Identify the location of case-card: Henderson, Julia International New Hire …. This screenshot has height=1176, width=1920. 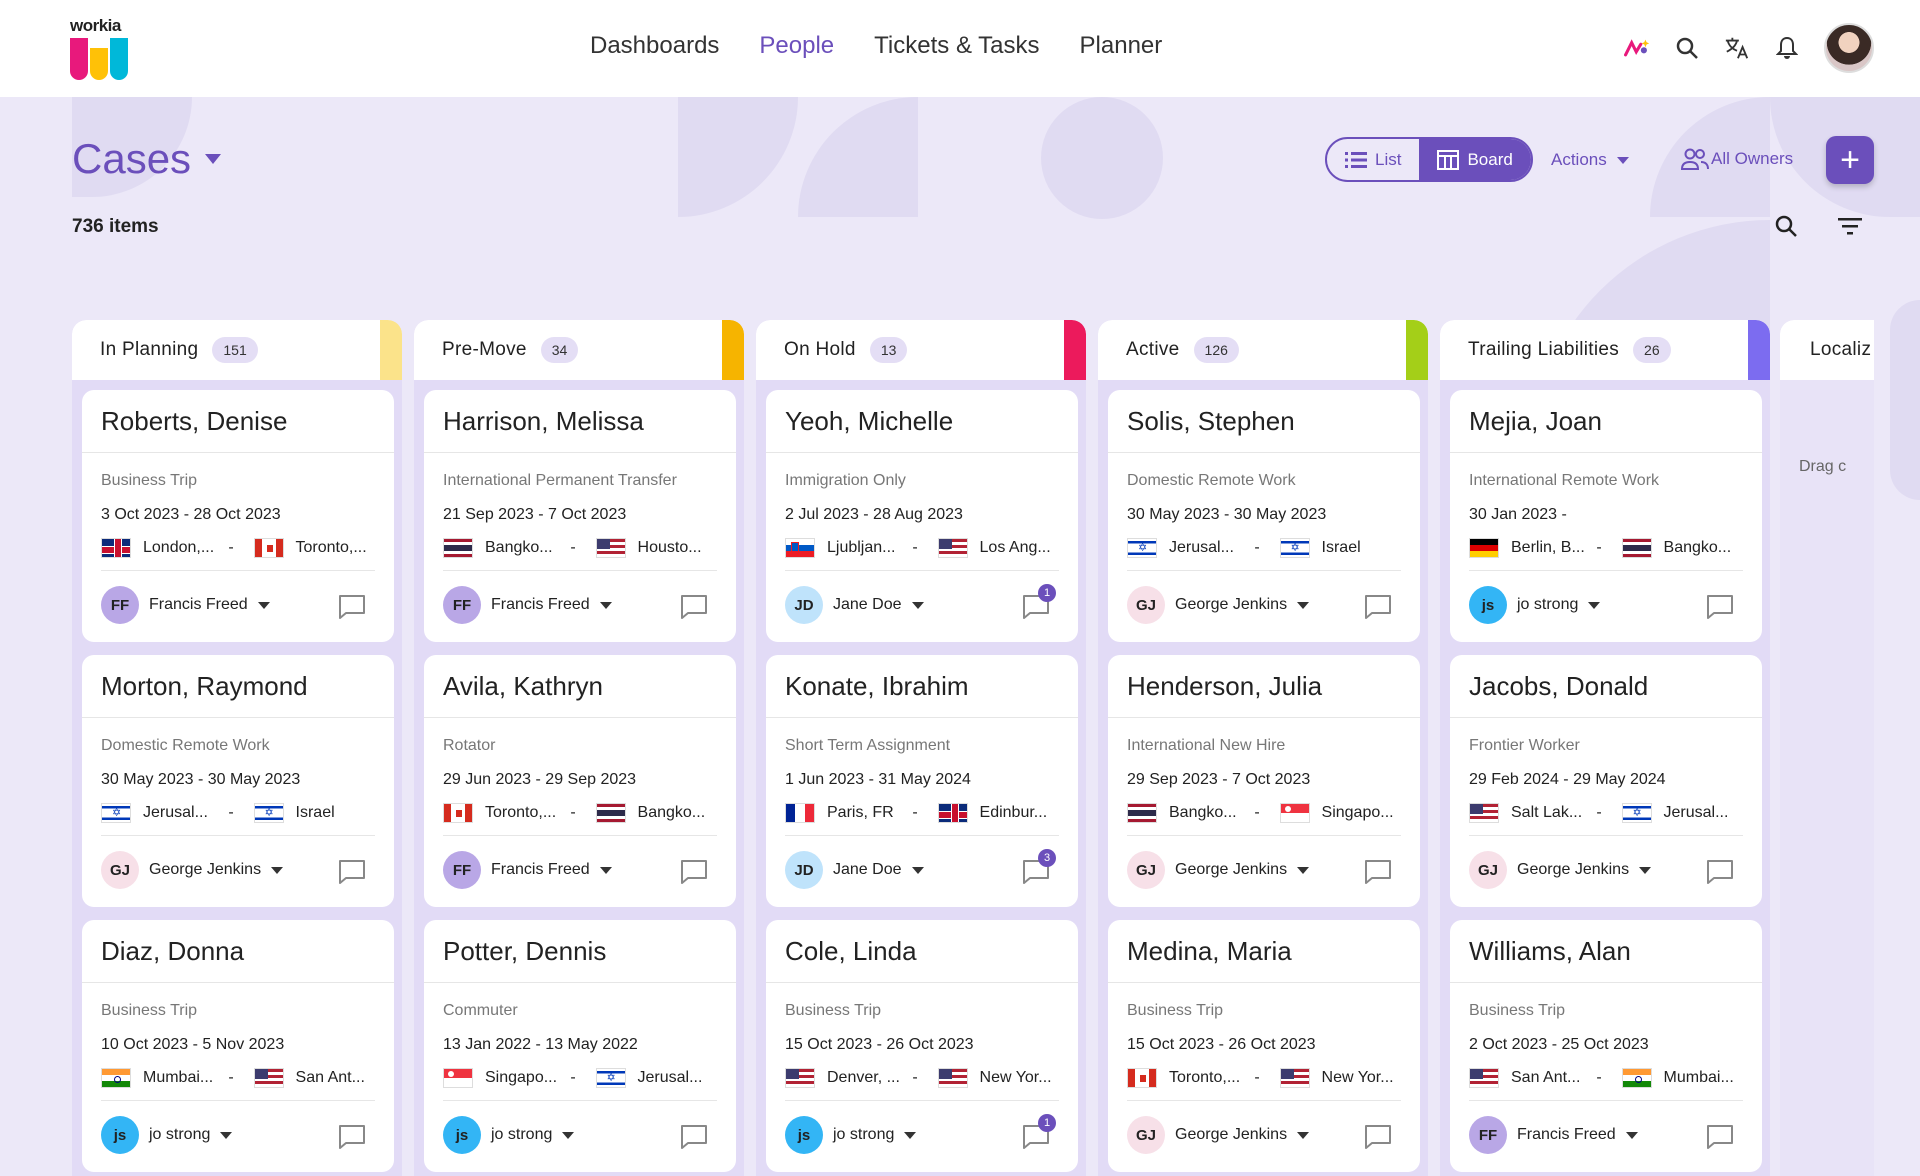
(1264, 781).